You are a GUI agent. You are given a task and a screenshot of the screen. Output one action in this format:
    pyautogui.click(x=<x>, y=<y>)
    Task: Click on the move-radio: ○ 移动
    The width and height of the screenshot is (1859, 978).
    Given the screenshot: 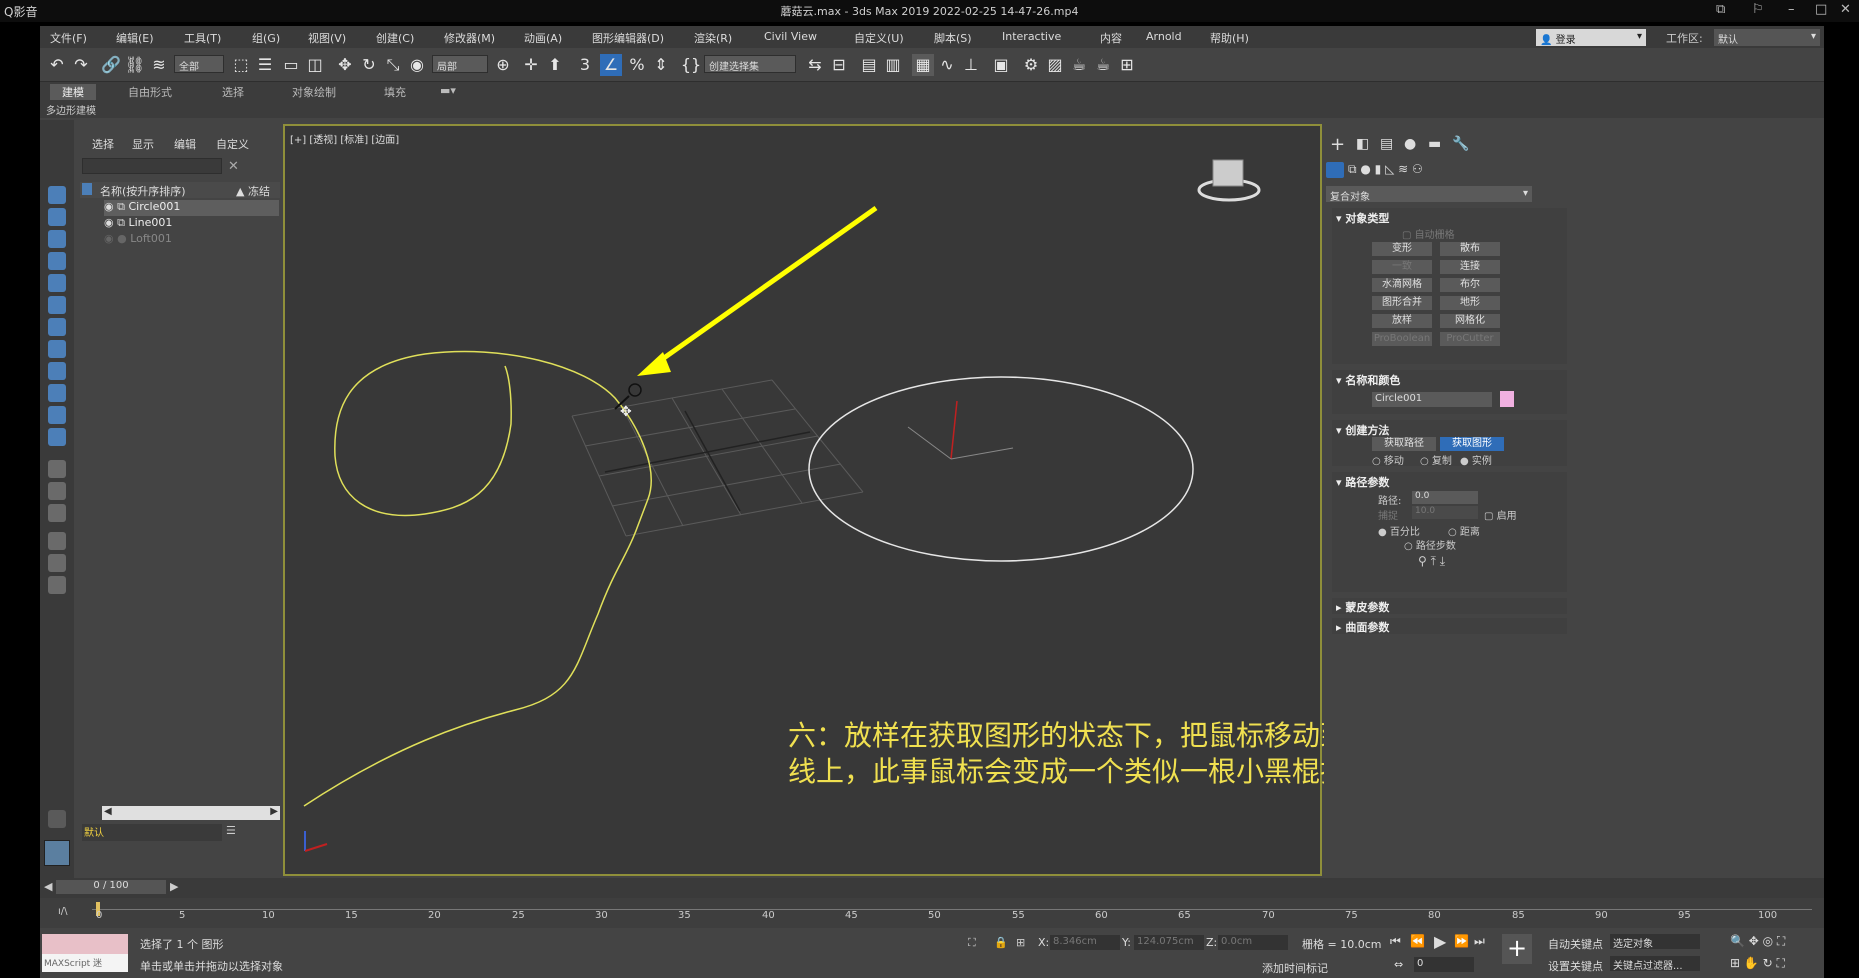 What is the action you would take?
    pyautogui.click(x=1388, y=459)
    